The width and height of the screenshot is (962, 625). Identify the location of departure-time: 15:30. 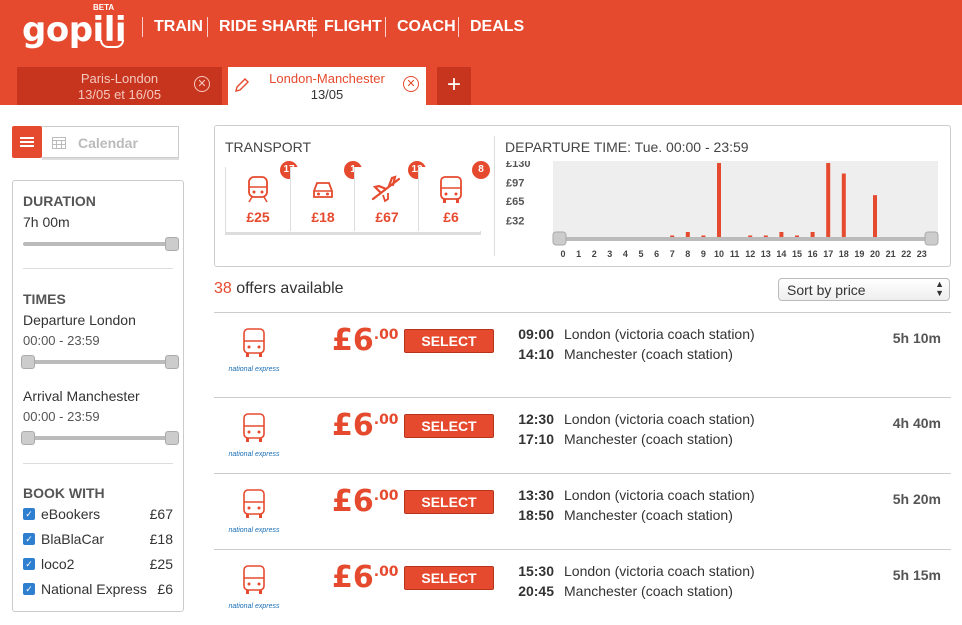
(536, 571).